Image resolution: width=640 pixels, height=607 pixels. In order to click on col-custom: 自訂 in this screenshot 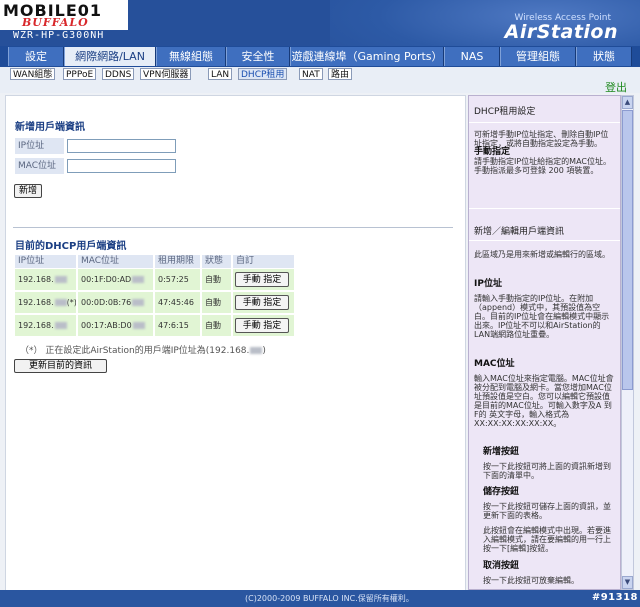, I will do `click(263, 261)`.